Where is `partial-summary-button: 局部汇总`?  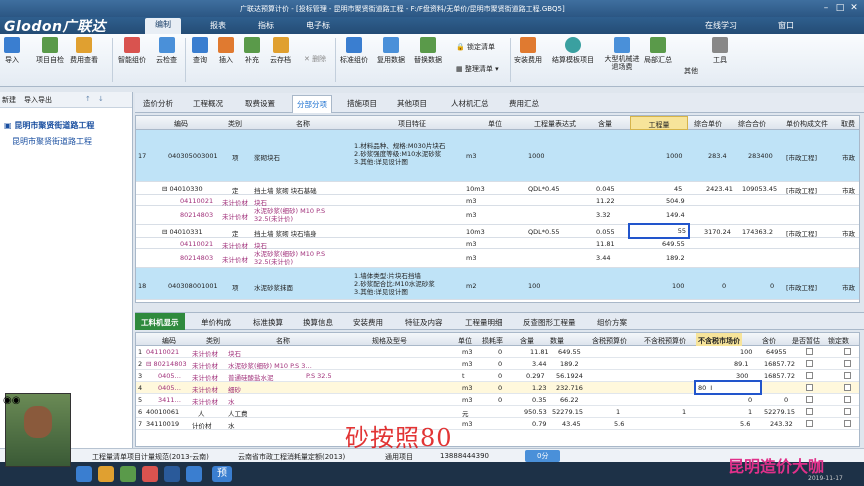
partial-summary-button: 局部汇总 is located at coordinates (658, 51).